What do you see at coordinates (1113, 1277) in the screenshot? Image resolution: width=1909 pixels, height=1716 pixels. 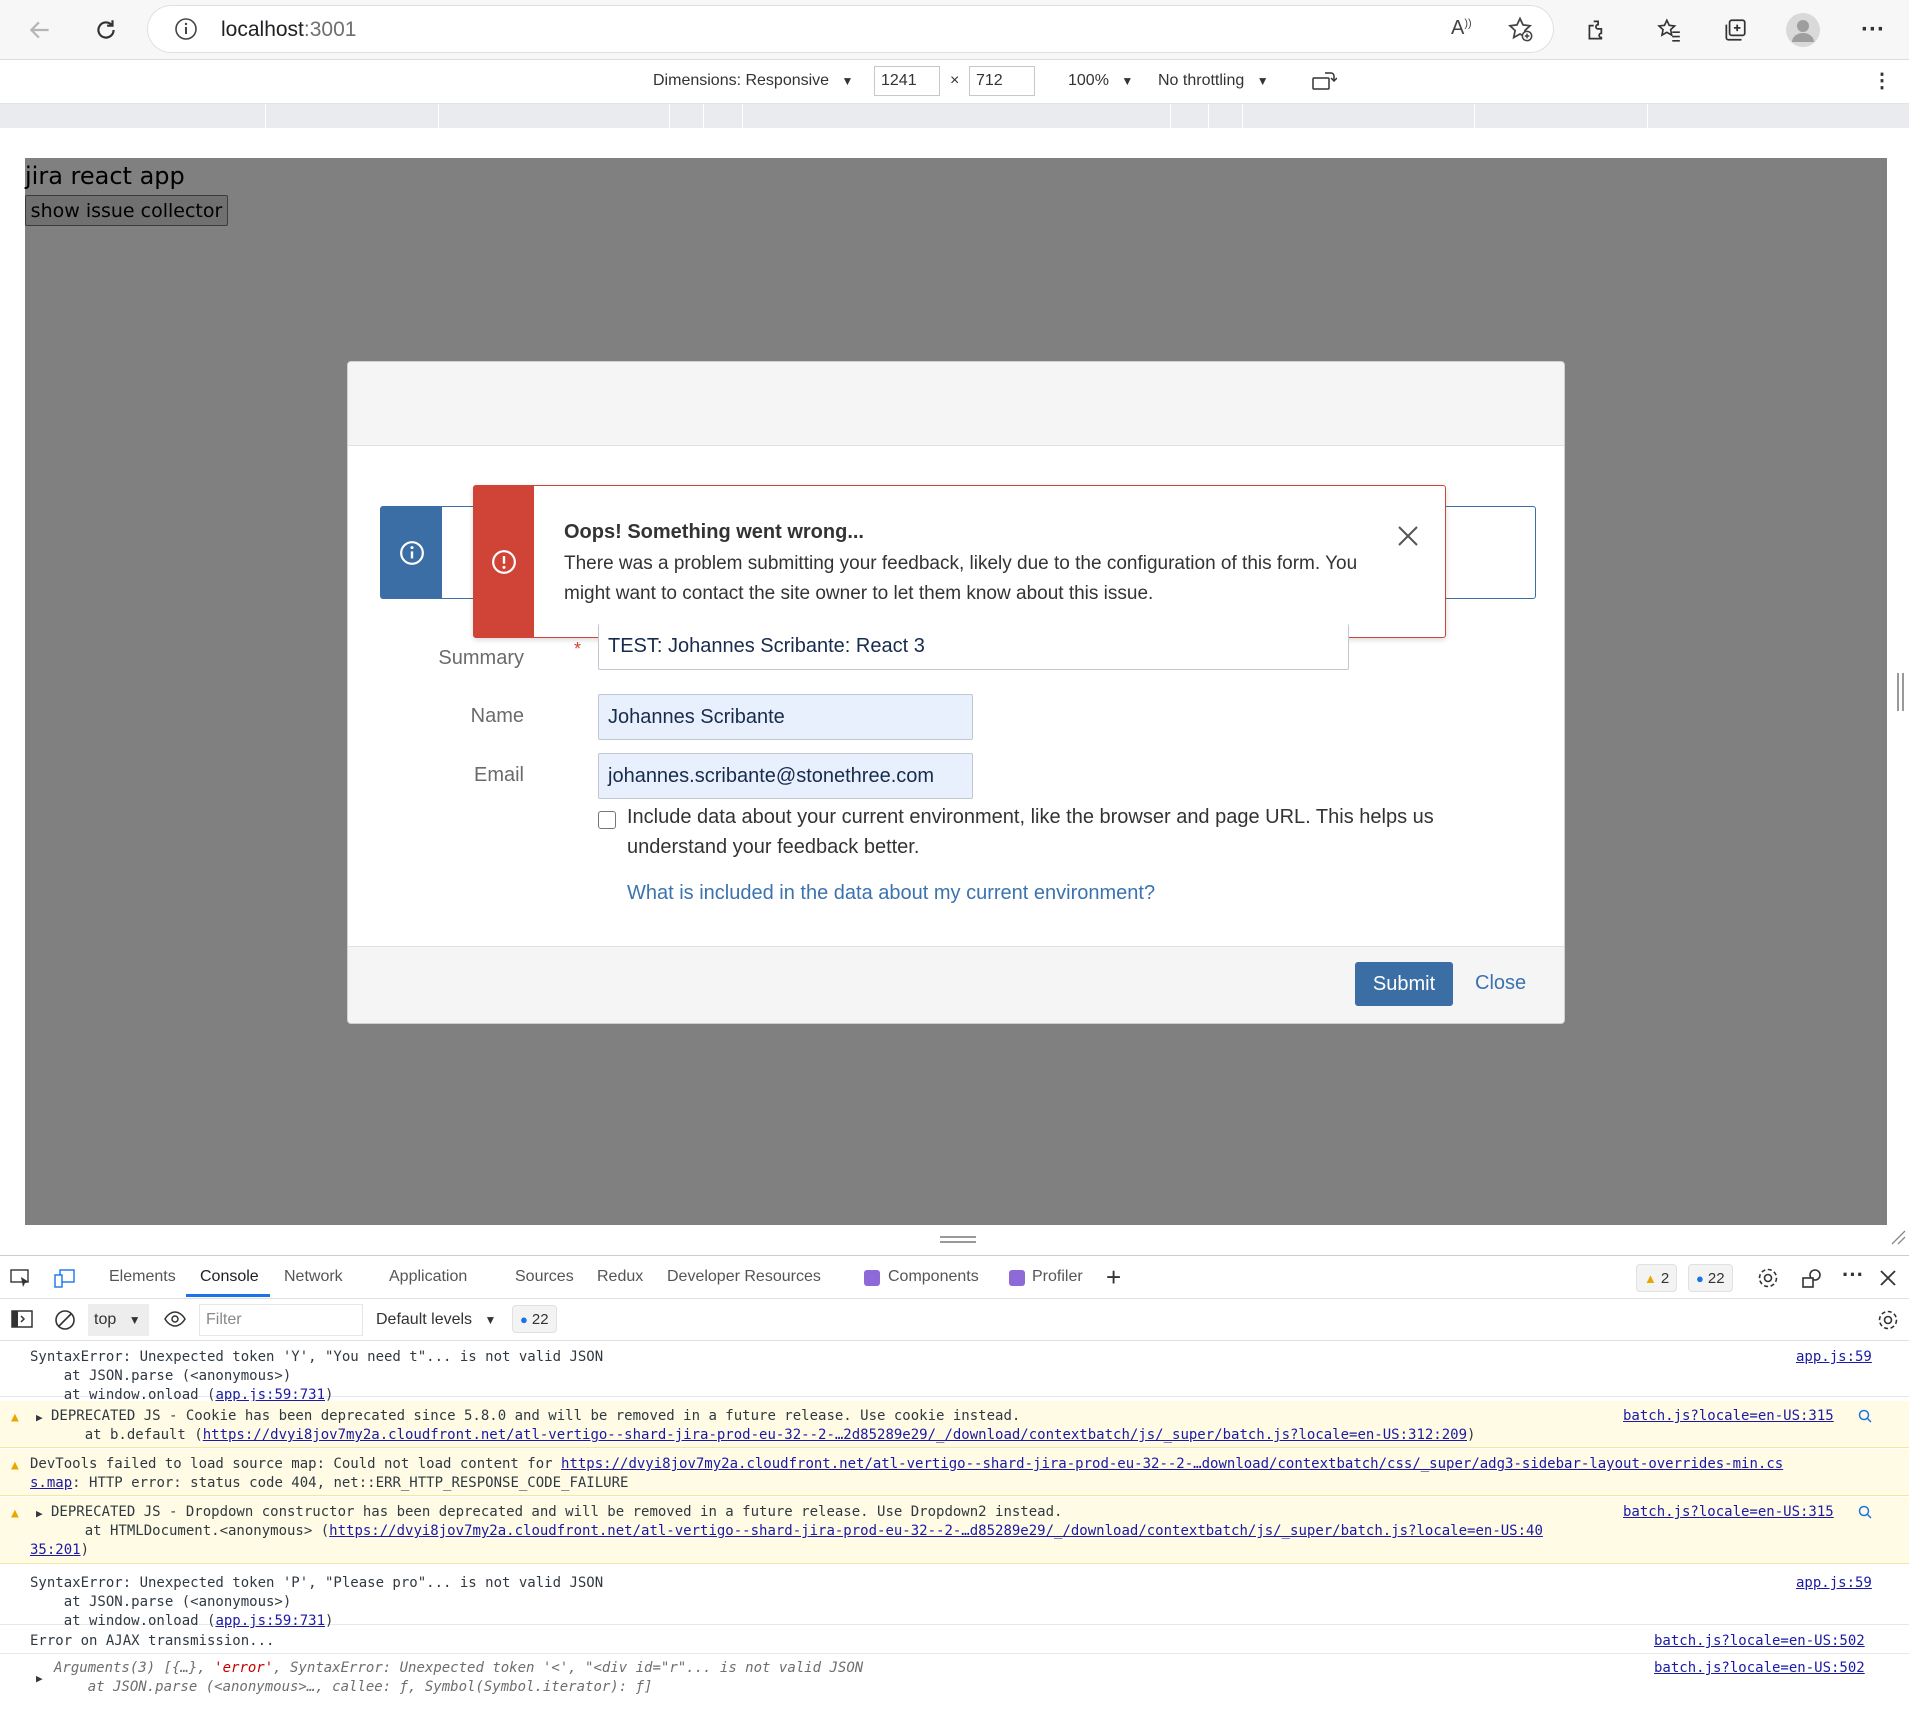 I see `add-tab-icon: +` at bounding box center [1113, 1277].